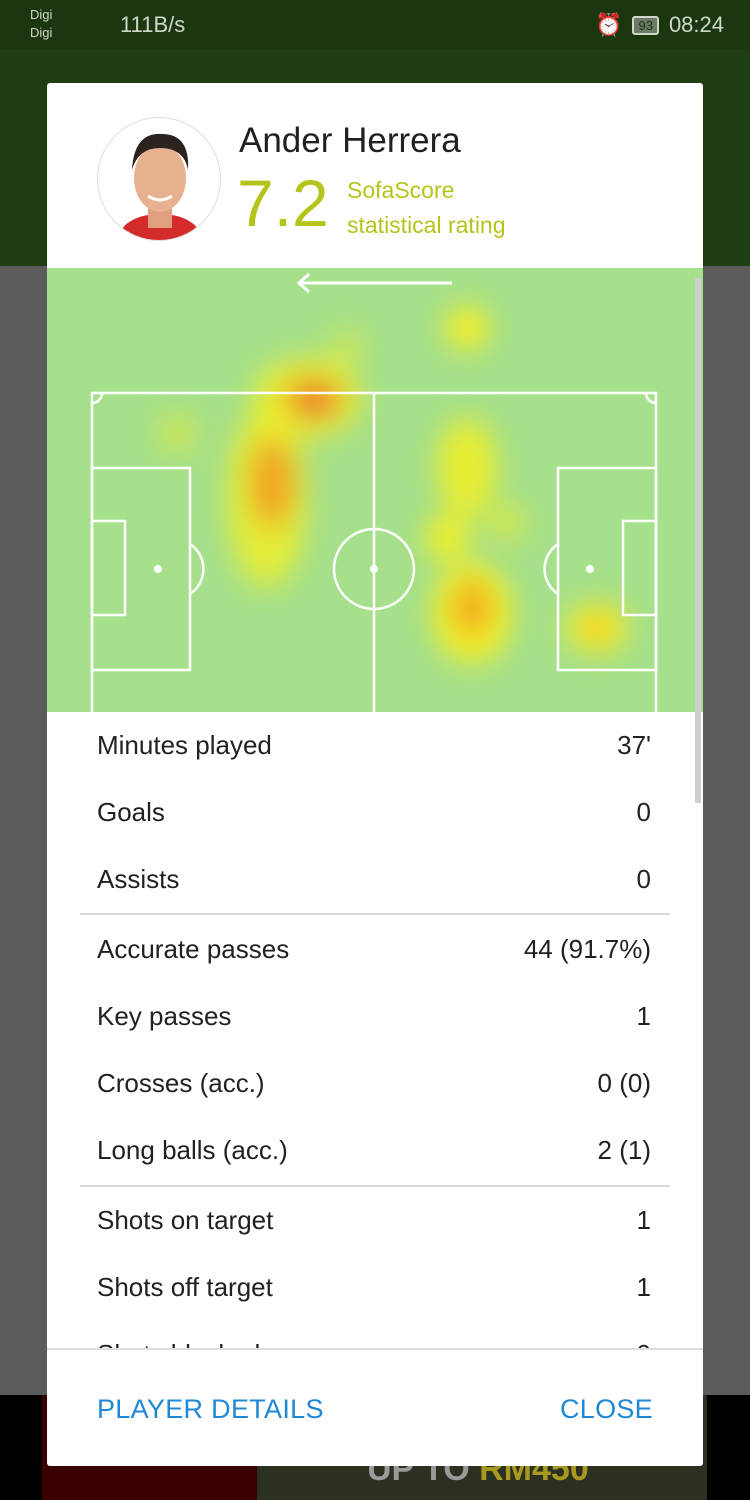 This screenshot has height=1500, width=750. I want to click on stat-row: Long balls (acc.) 2 (1), so click(374, 1150).